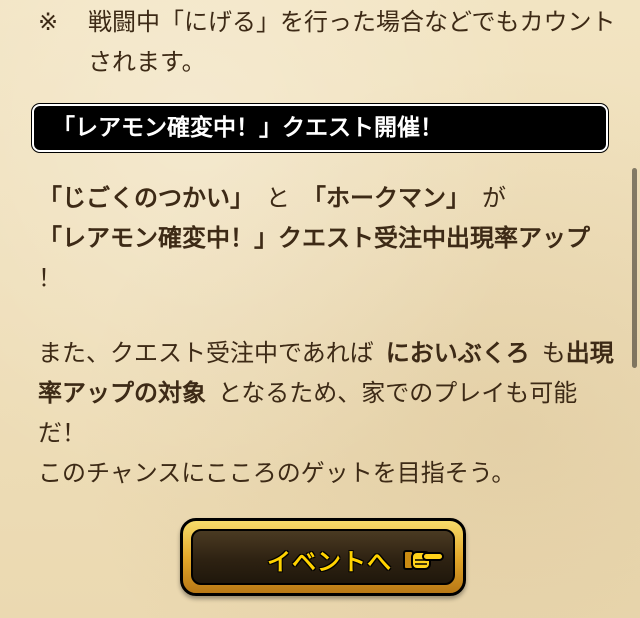 The height and width of the screenshot is (618, 640). I want to click on section-title-text: 「レアモン確変中！」クエスト開催！, so click(247, 128).